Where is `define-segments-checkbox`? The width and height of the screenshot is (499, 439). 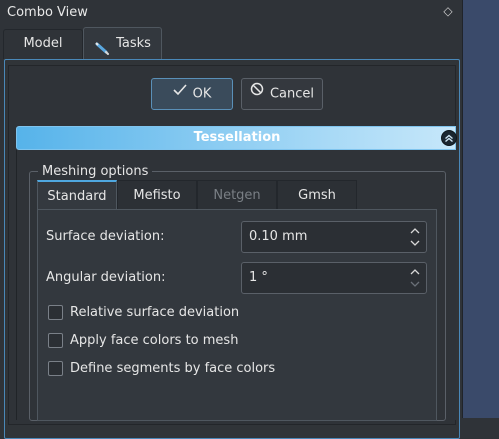
define-segments-checkbox is located at coordinates (55, 368).